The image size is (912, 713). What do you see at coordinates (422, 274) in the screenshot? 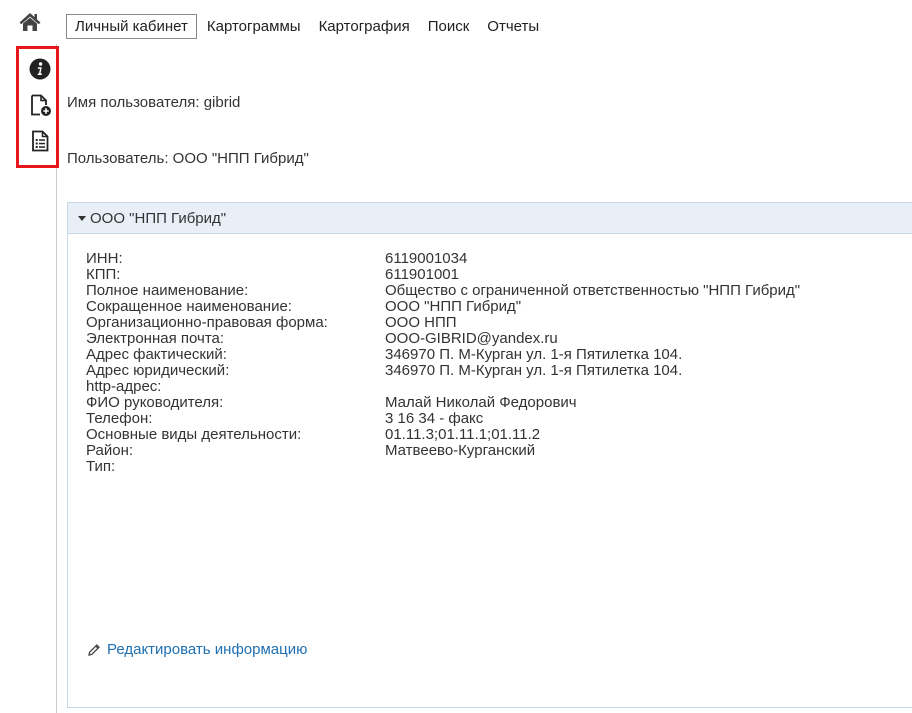
I see `detail-value: 611901001` at bounding box center [422, 274].